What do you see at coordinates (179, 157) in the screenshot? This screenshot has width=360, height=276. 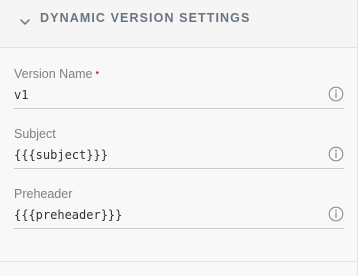 I see `subject-input: {{{subject}}}` at bounding box center [179, 157].